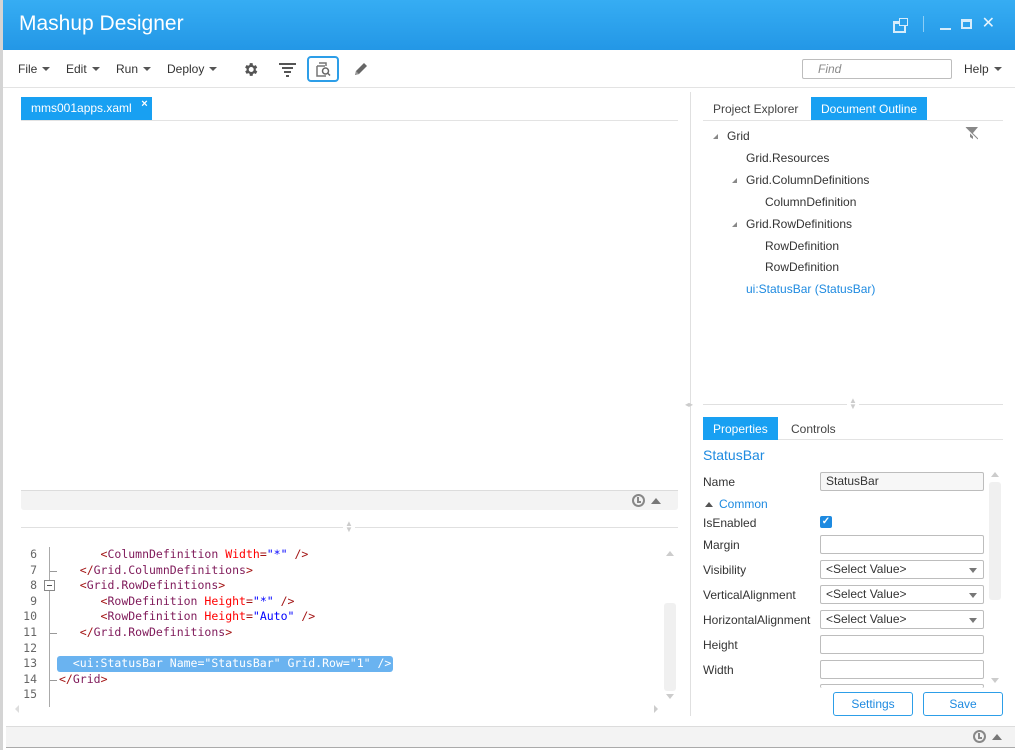  Describe the element at coordinates (510, 737) in the screenshot. I see `bottom-status-bar` at that location.